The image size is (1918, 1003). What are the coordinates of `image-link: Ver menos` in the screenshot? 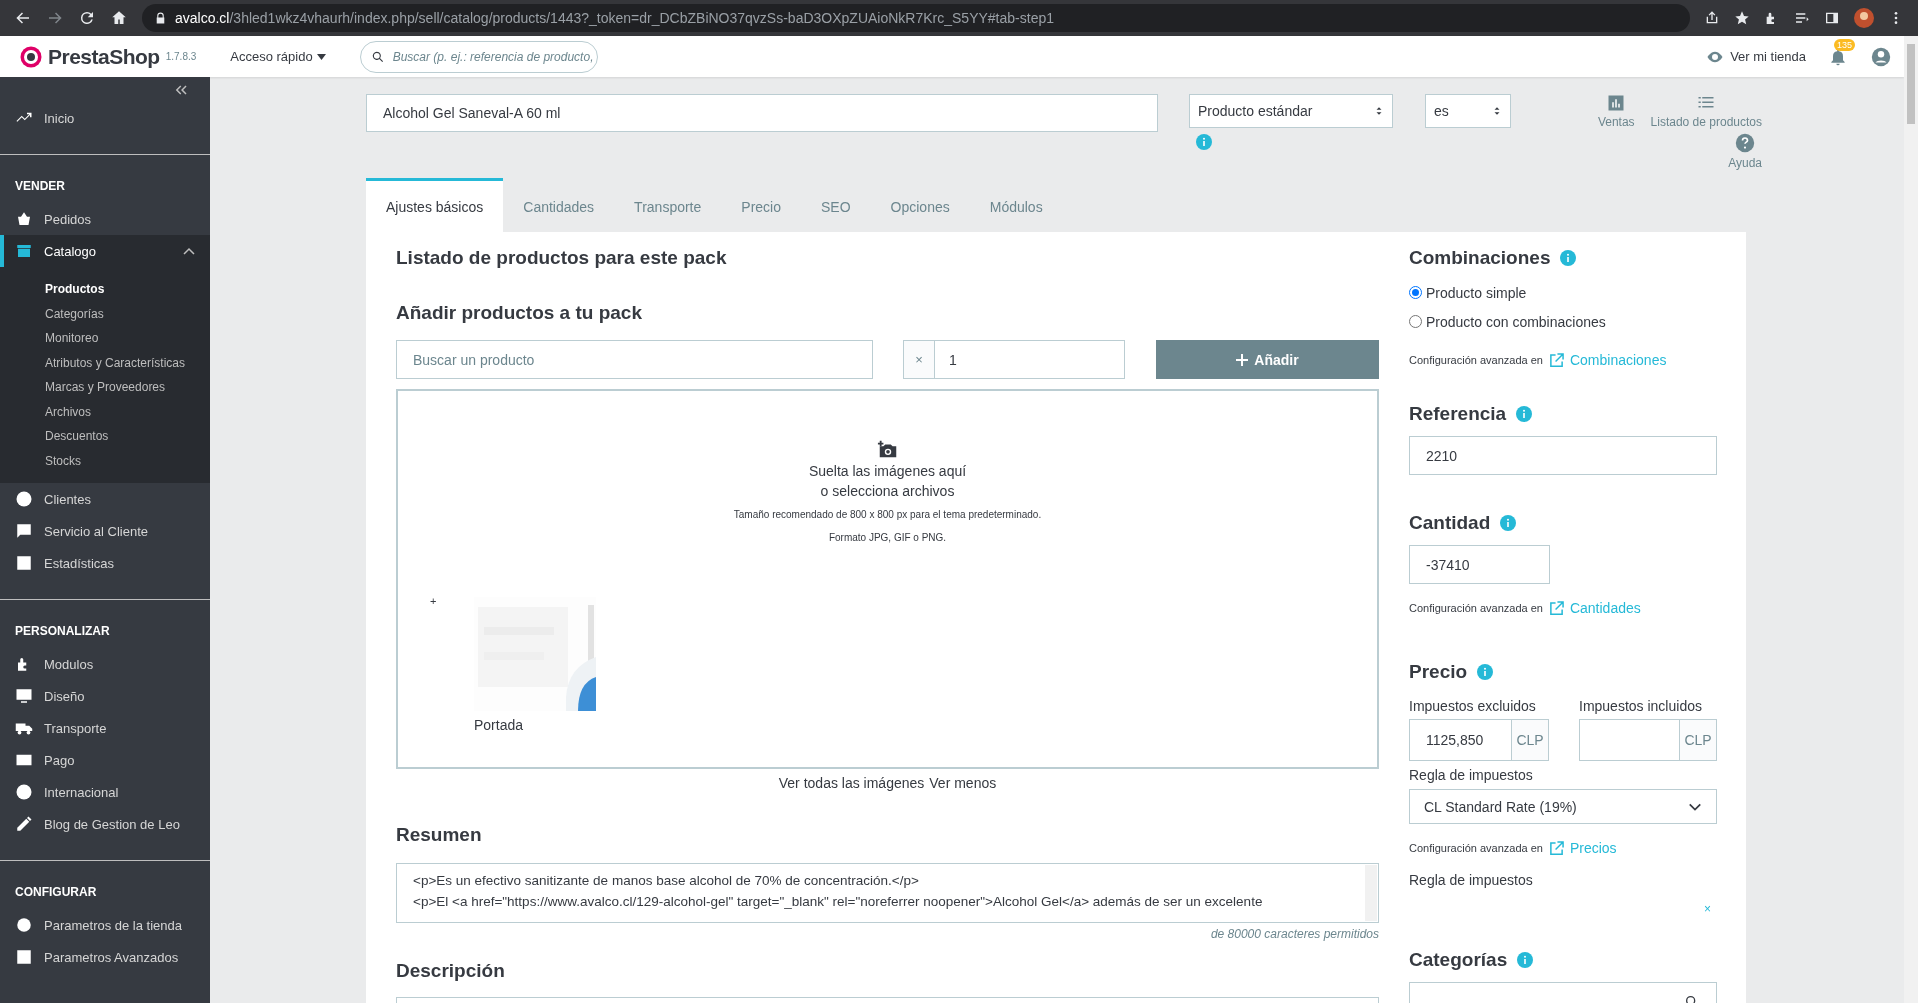 It's located at (963, 783).